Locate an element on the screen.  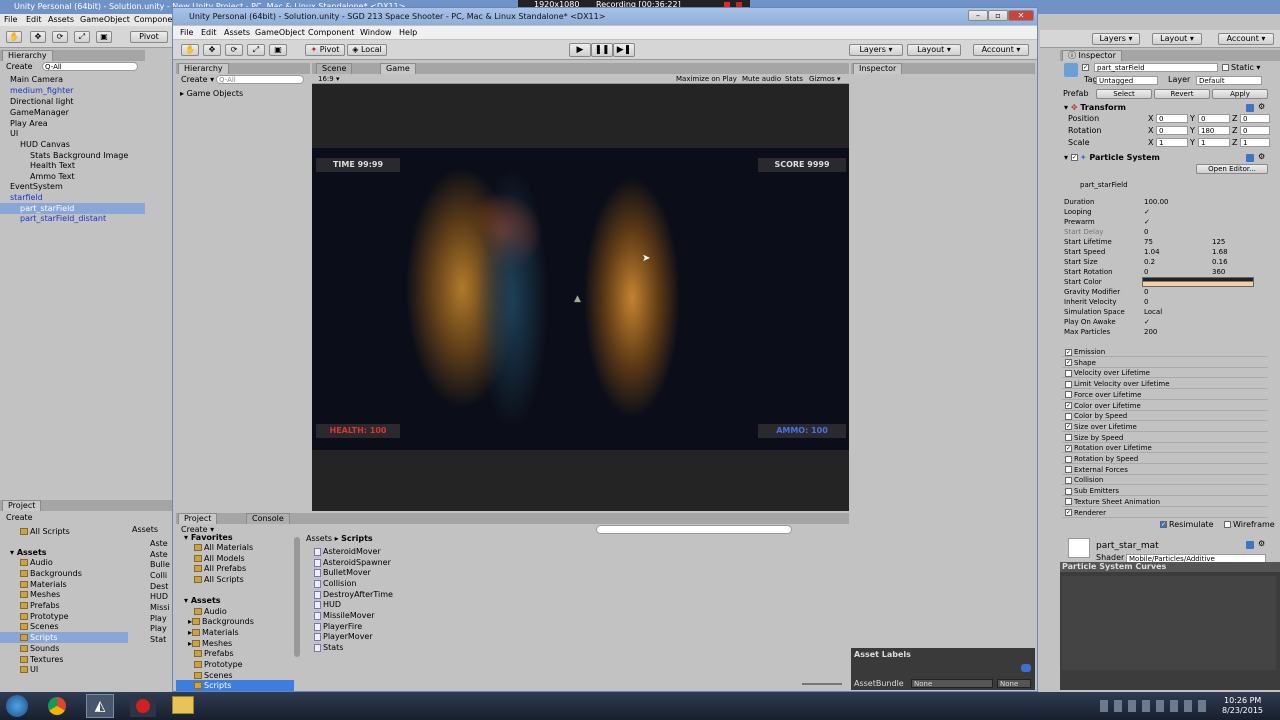
folder-item: ▸ Backgrounds is located at coordinates (221, 622).